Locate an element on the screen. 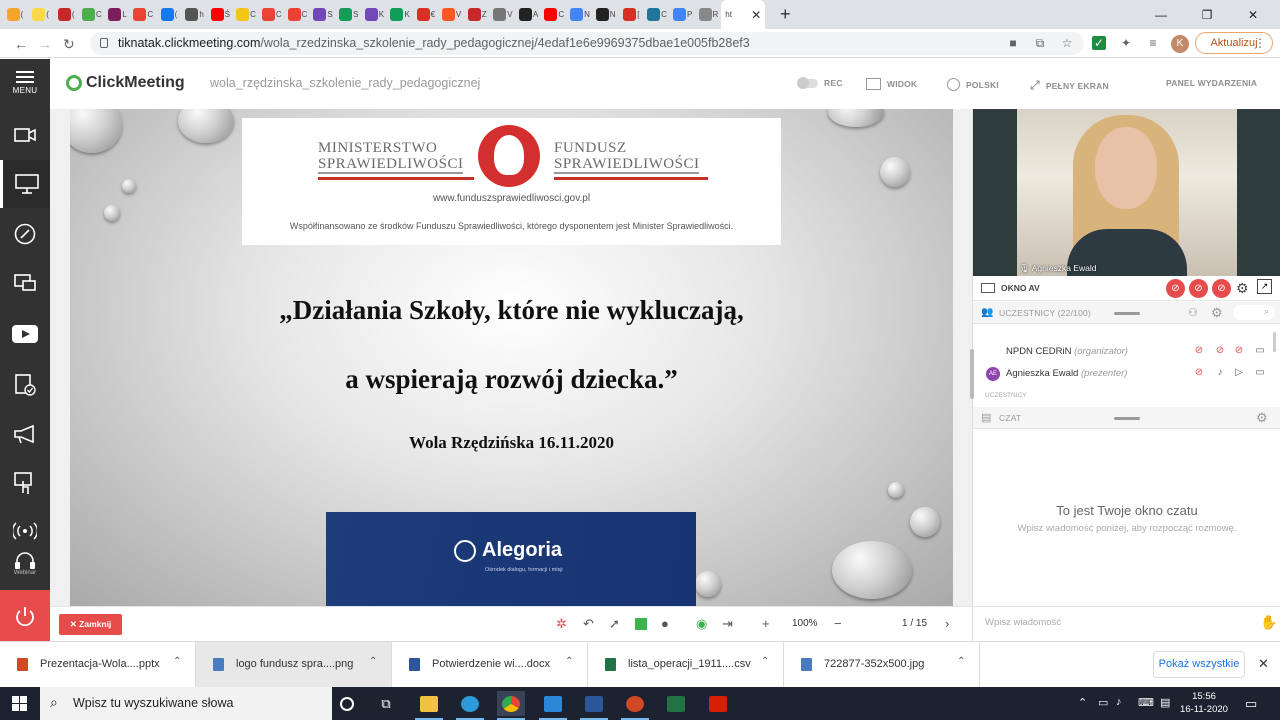  edge-icon is located at coordinates (470, 705).